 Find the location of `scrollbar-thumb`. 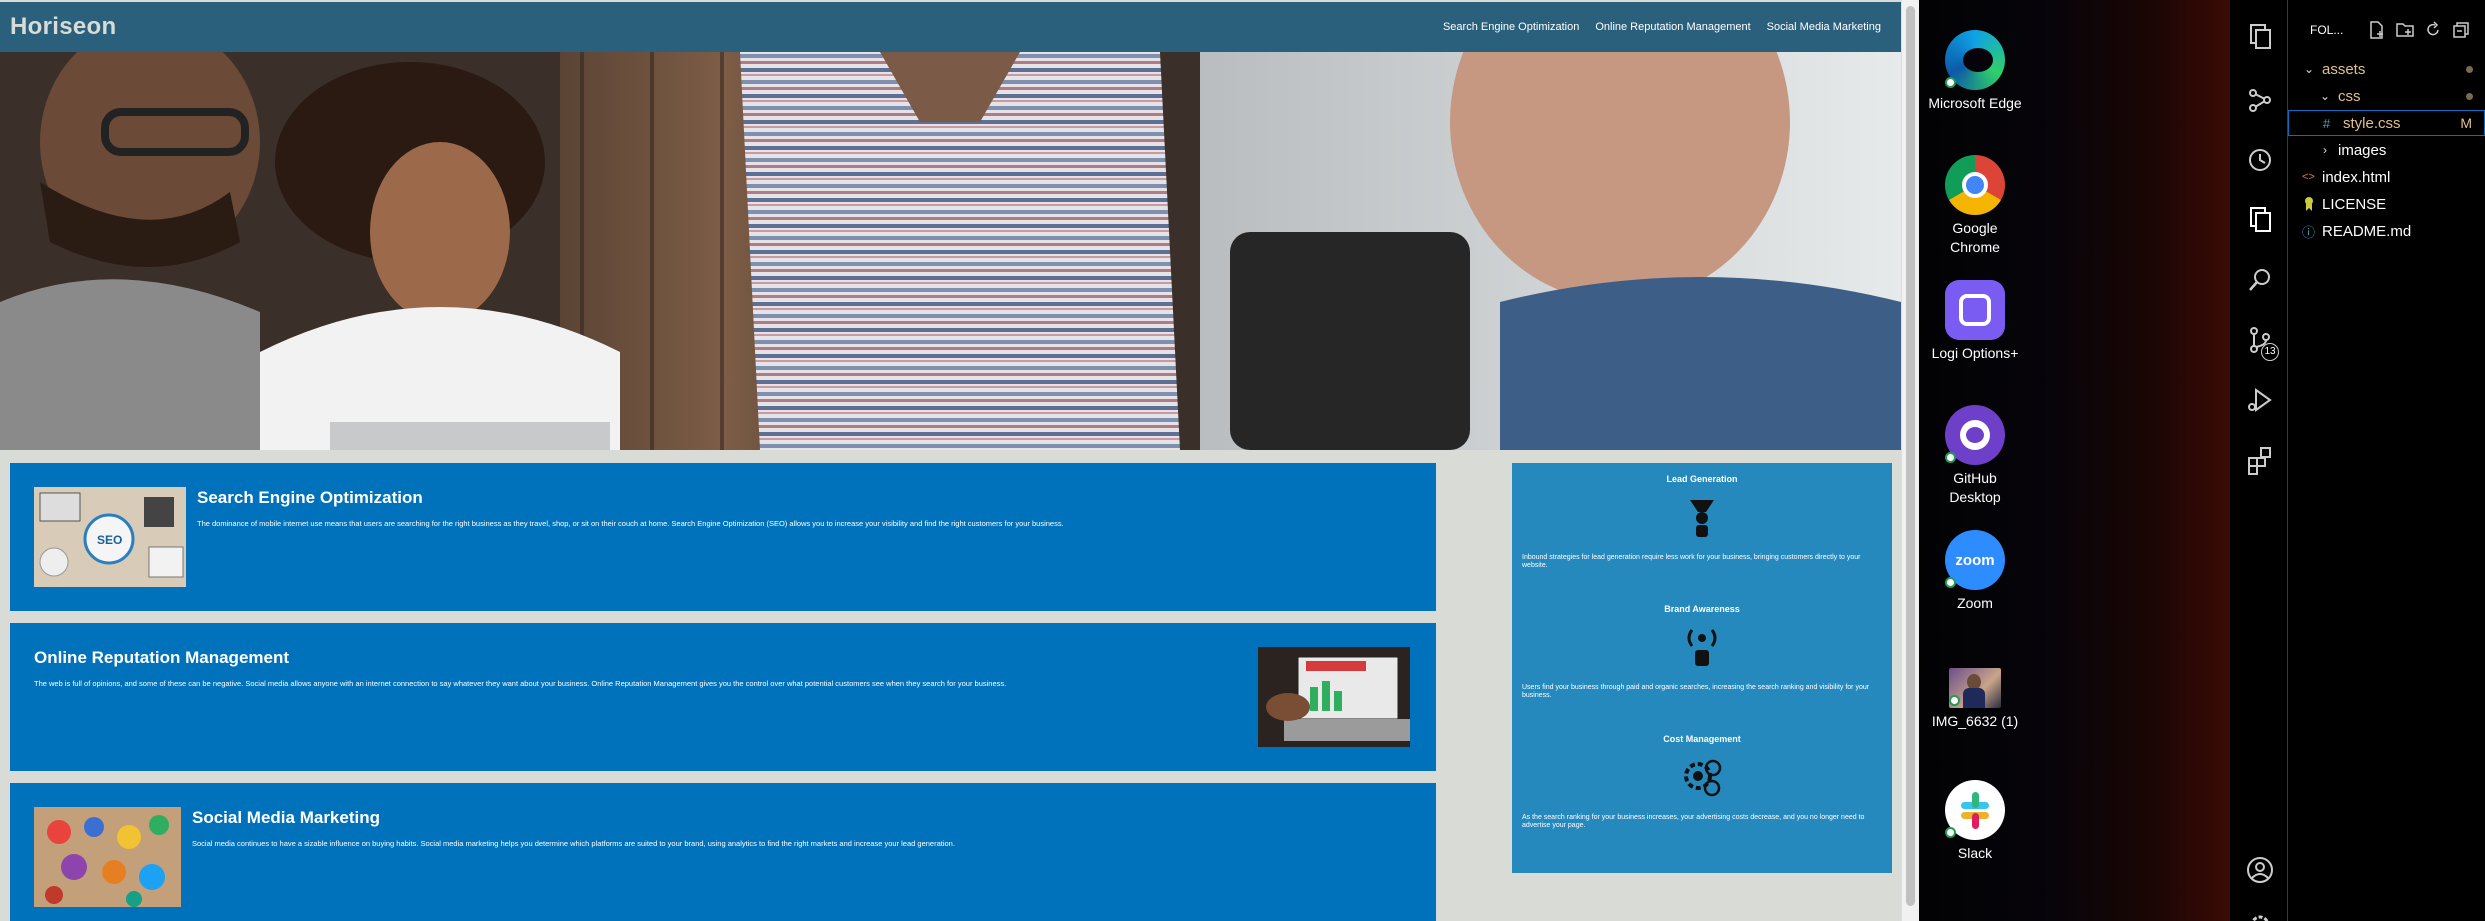

scrollbar-thumb is located at coordinates (1910, 456).